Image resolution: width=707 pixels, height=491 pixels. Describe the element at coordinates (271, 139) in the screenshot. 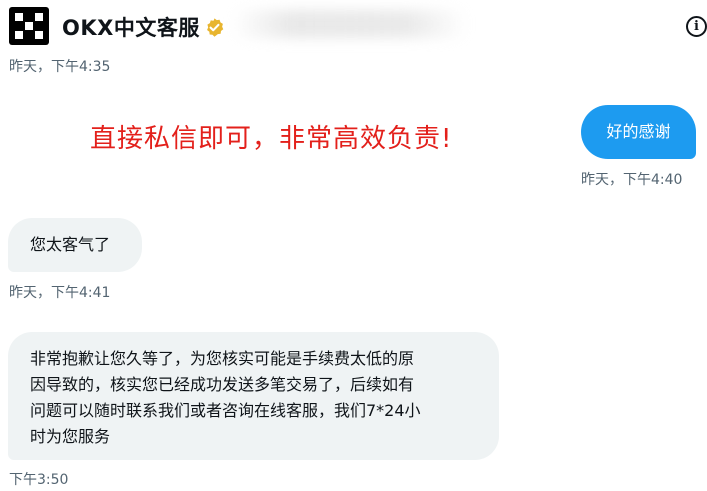

I see `overlay-caption: 直接私信即可，非常高效负责!` at that location.